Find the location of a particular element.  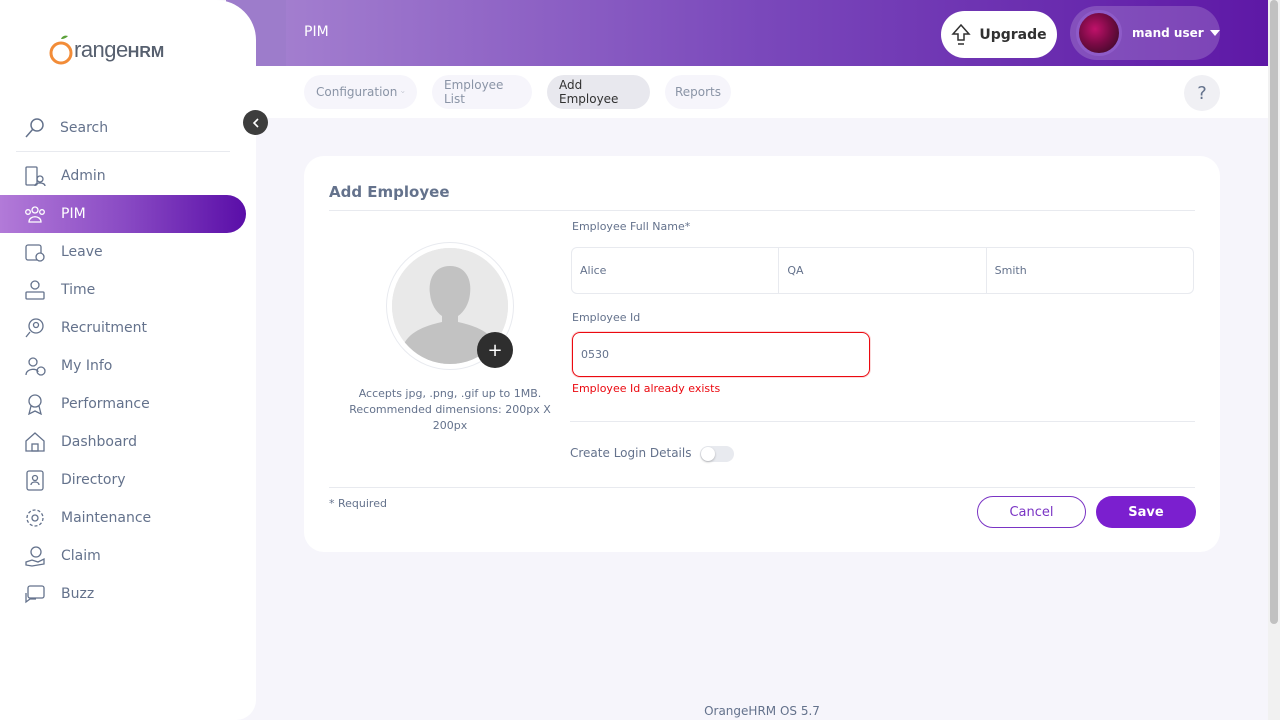

sidebar-item-admin: Admin is located at coordinates (128, 176).